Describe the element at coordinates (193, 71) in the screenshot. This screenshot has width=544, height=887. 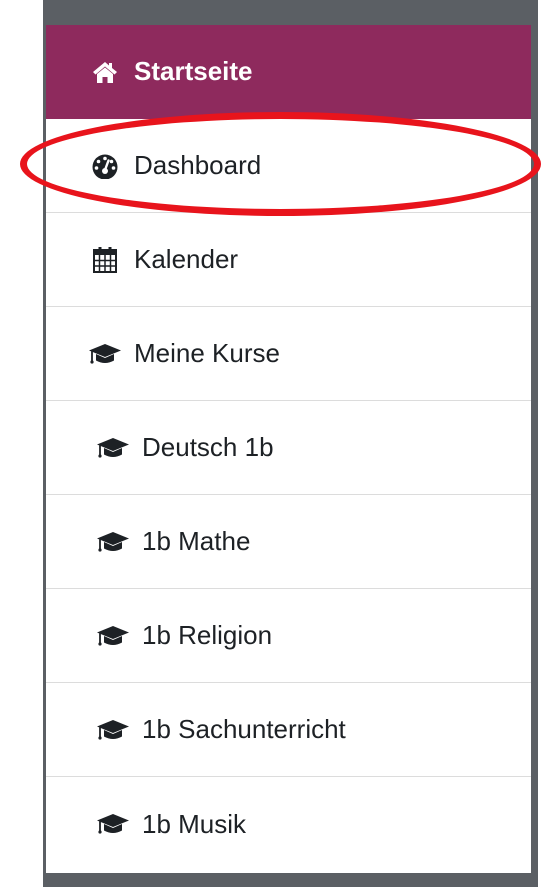
I see `nav-item-label: Startseite` at that location.